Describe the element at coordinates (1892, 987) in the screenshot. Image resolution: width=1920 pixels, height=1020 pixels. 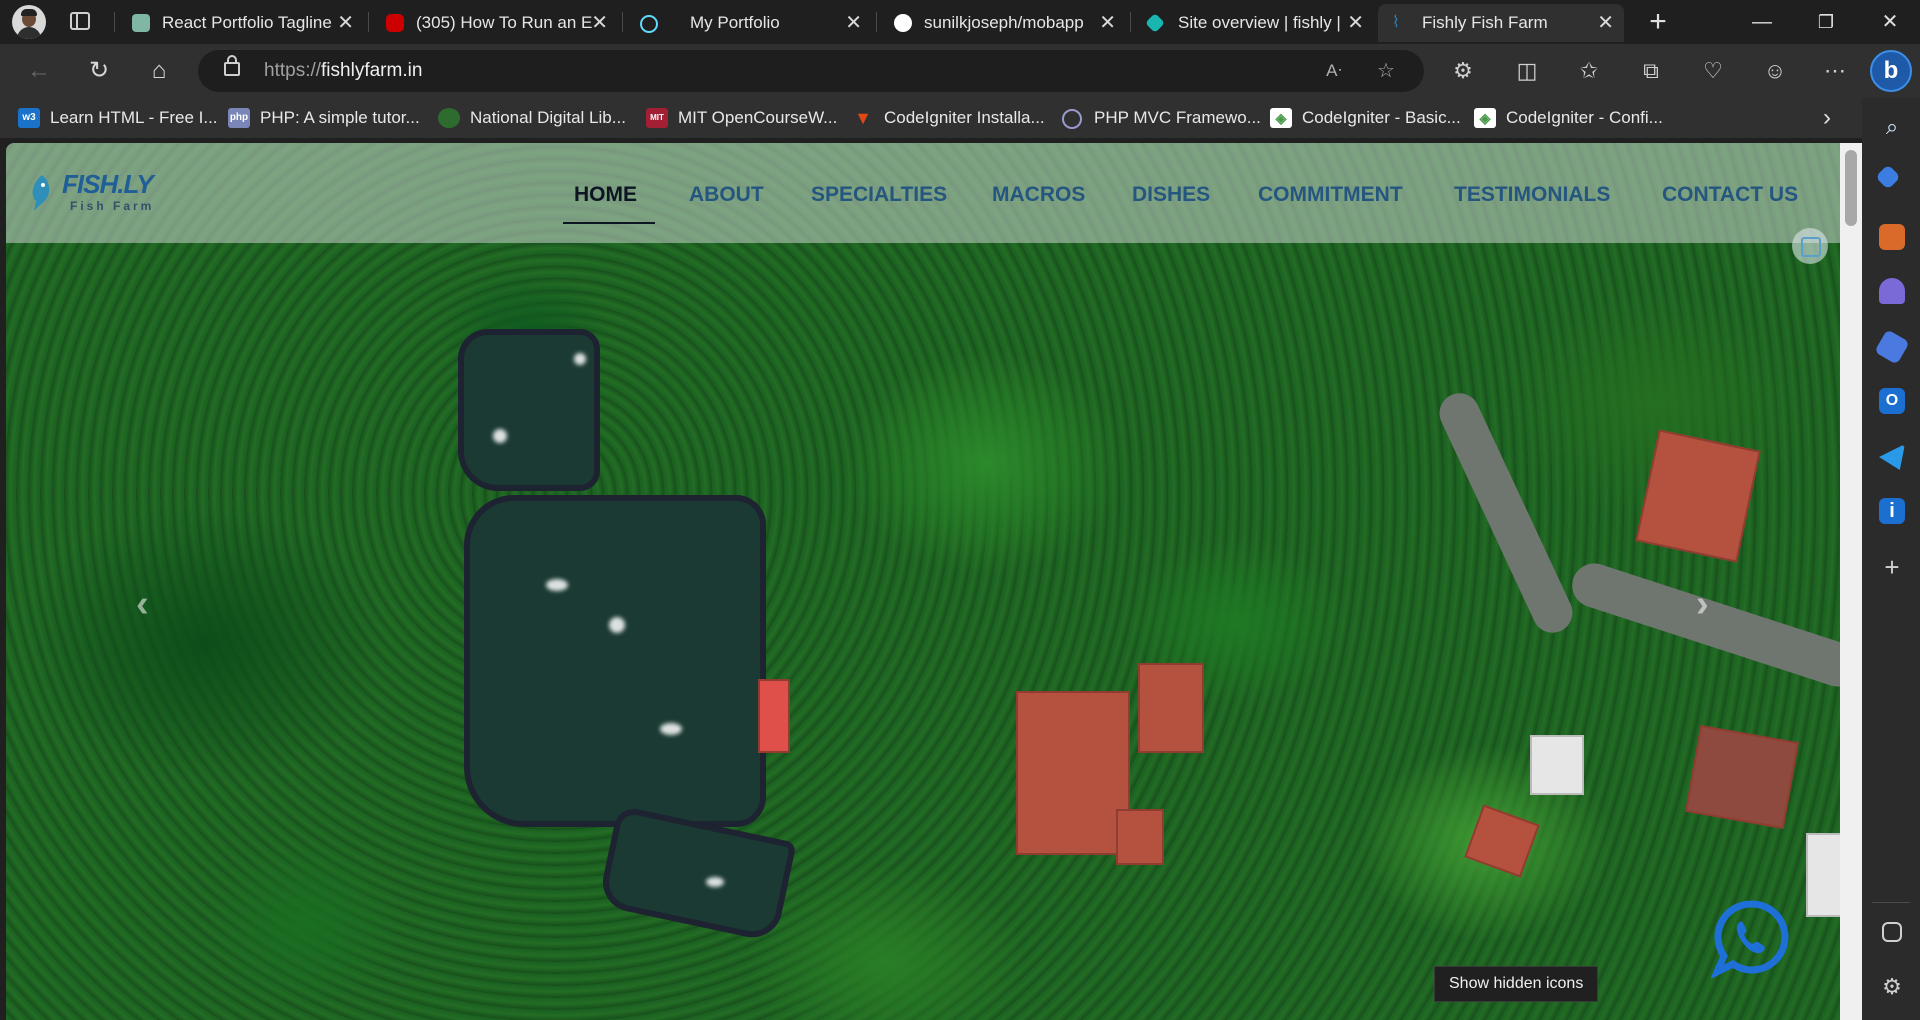
I see `settings-gear-icon: ⚙` at that location.